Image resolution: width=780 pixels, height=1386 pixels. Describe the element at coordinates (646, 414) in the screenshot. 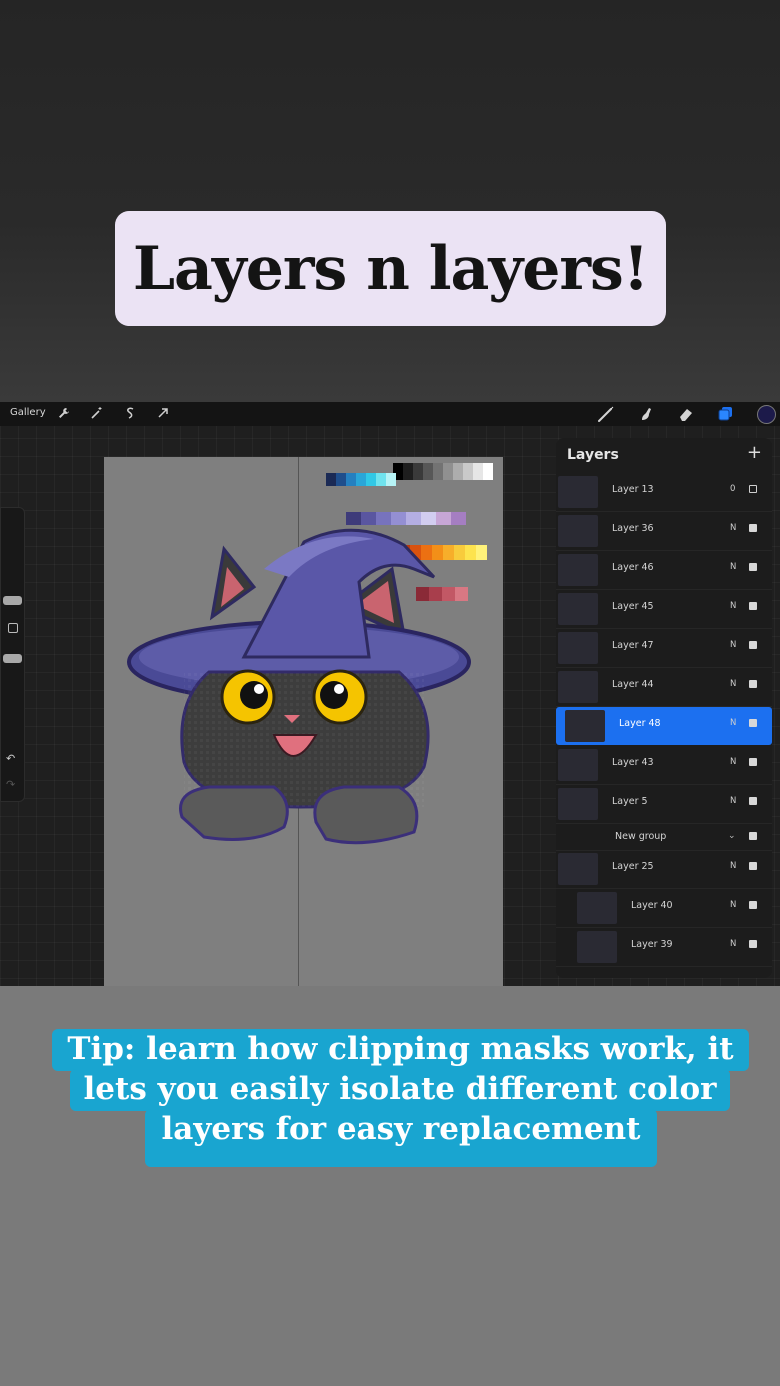

I see `smudge-icon` at that location.